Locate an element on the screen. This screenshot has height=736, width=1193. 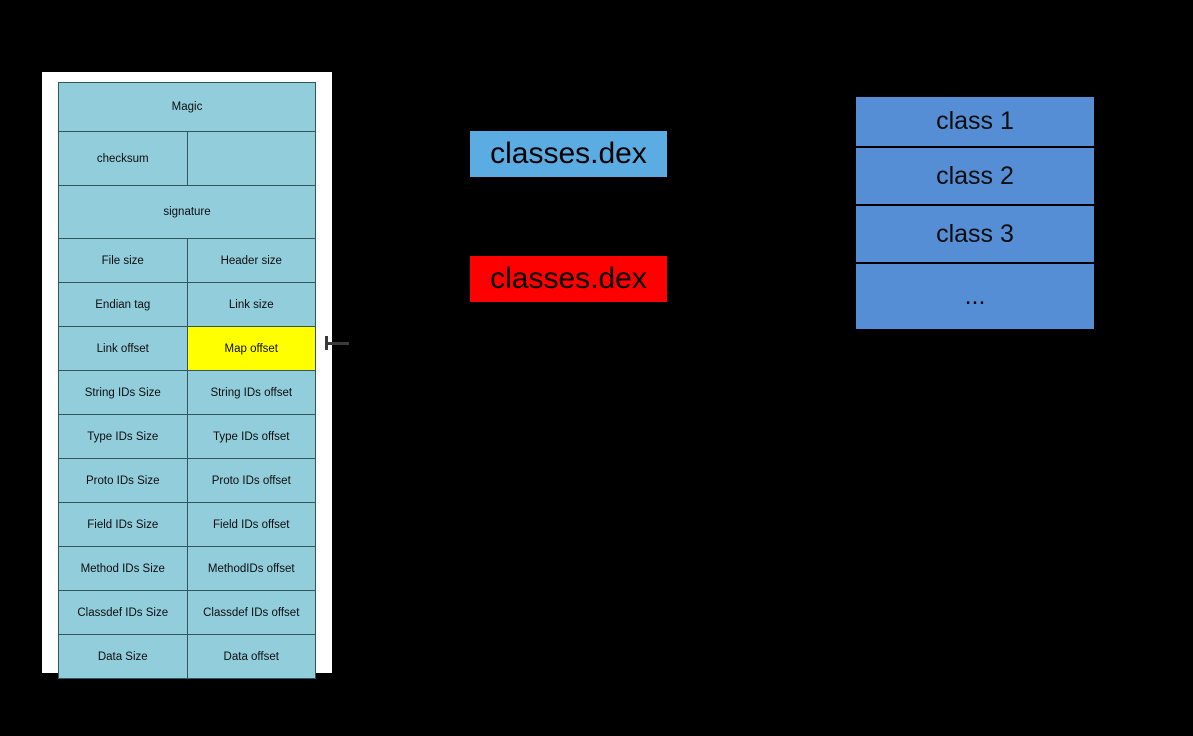
header-field-field-ids-offset: Field IDs offset is located at coordinates (251, 524).